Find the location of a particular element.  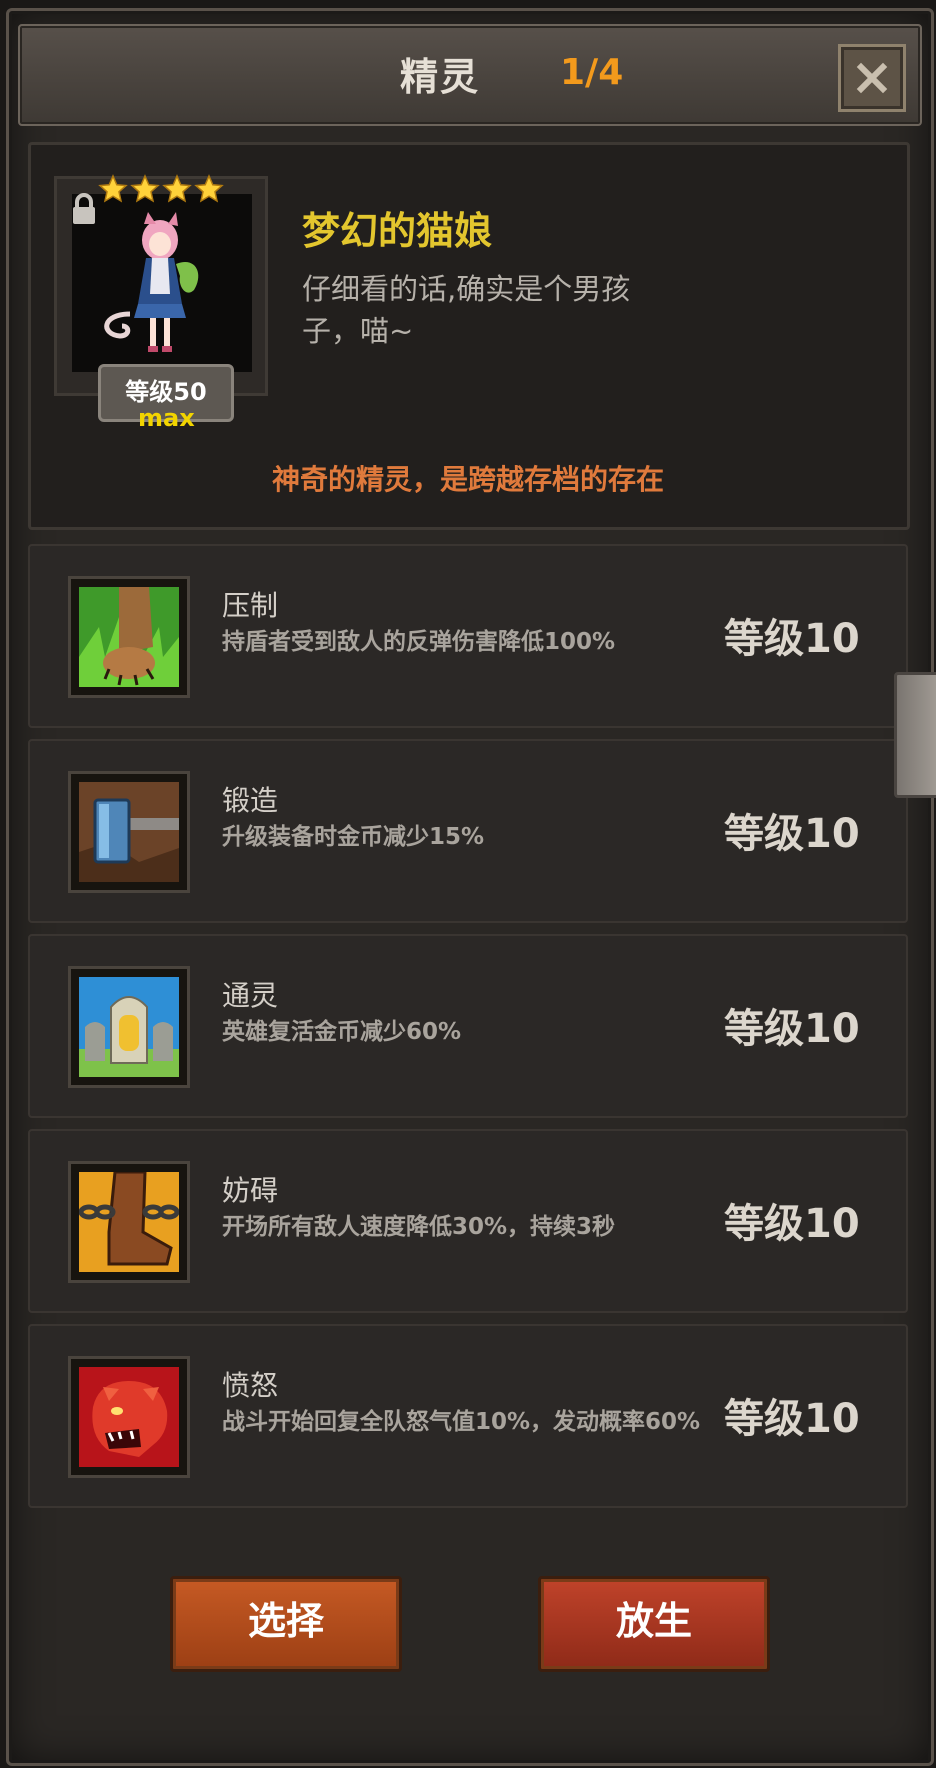

skill-description: 战斗开始回复全队怒气值10%，发动概率60% is located at coordinates (461, 1422).